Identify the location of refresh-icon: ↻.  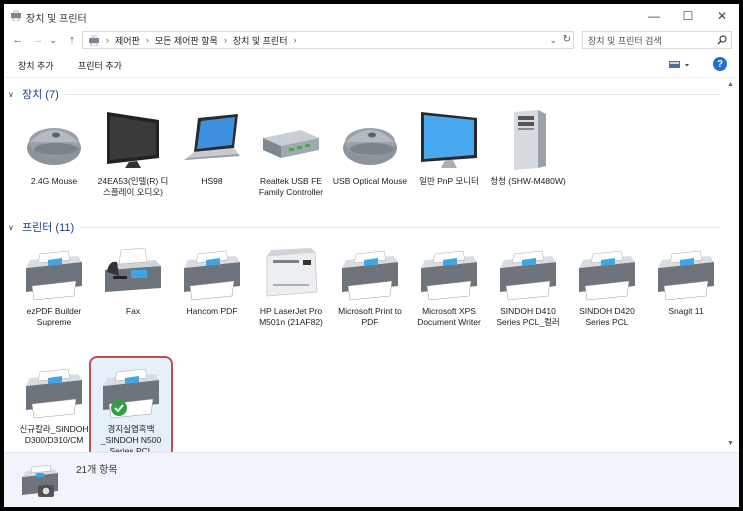
(567, 39).